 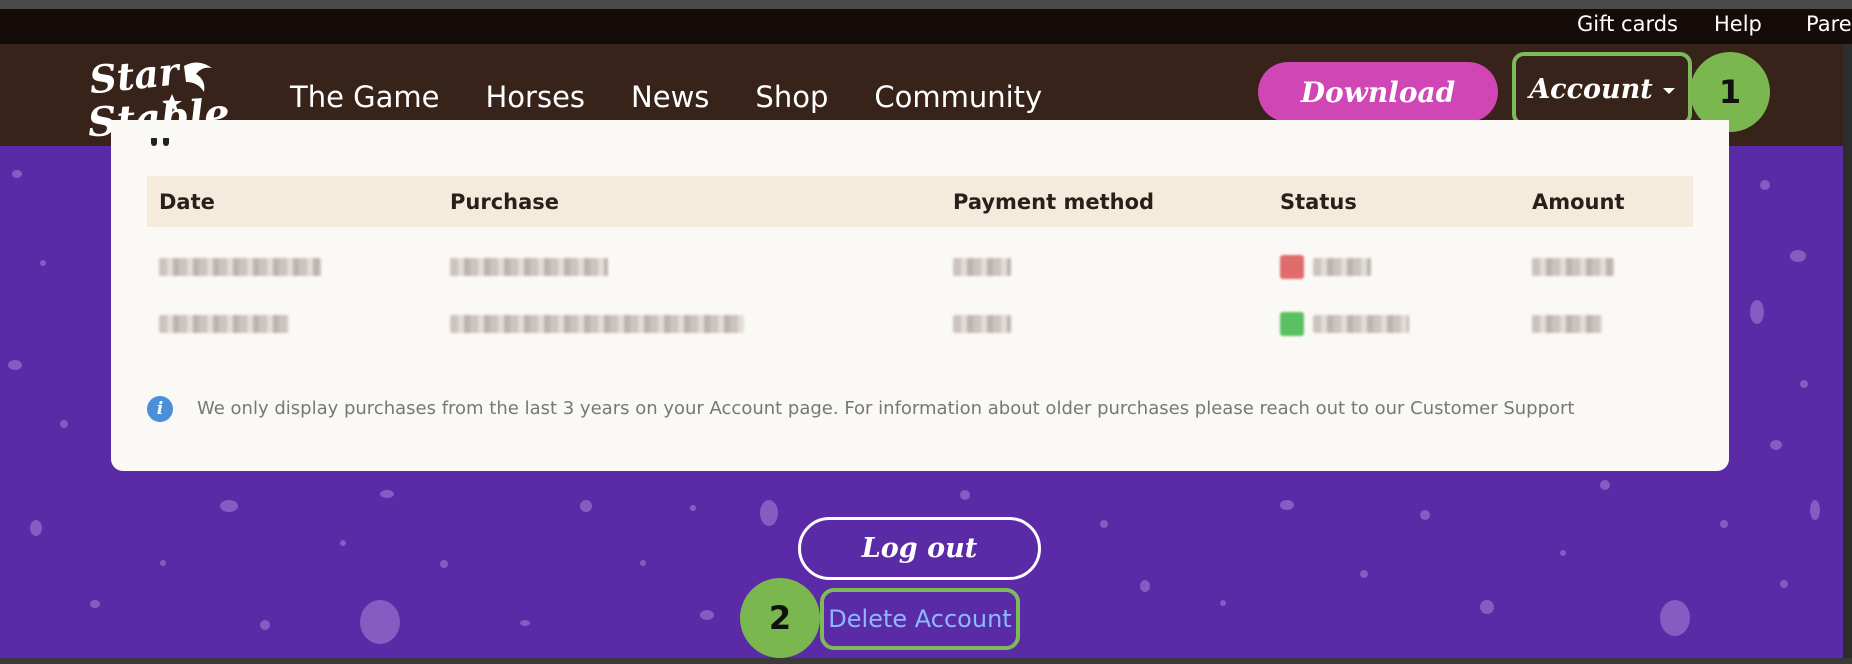 What do you see at coordinates (505, 202) in the screenshot?
I see `column-purchase: Purchase` at bounding box center [505, 202].